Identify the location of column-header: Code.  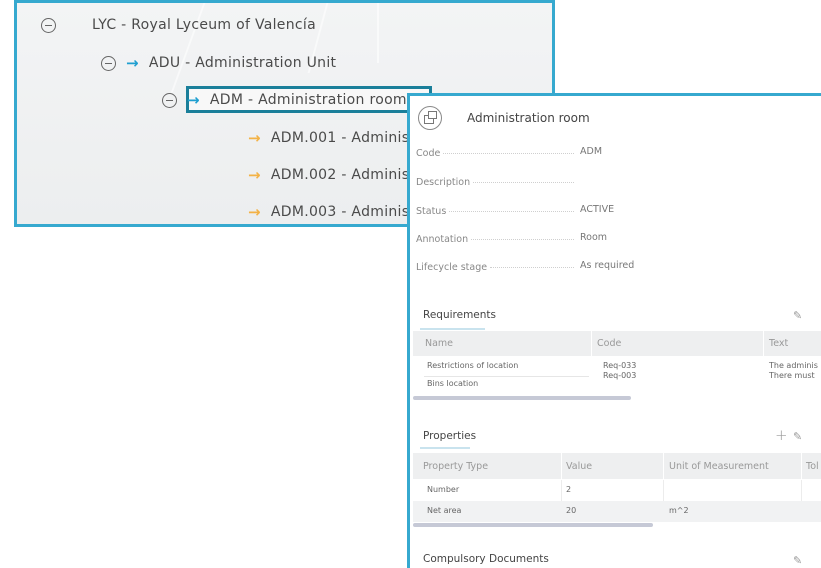
(609, 343).